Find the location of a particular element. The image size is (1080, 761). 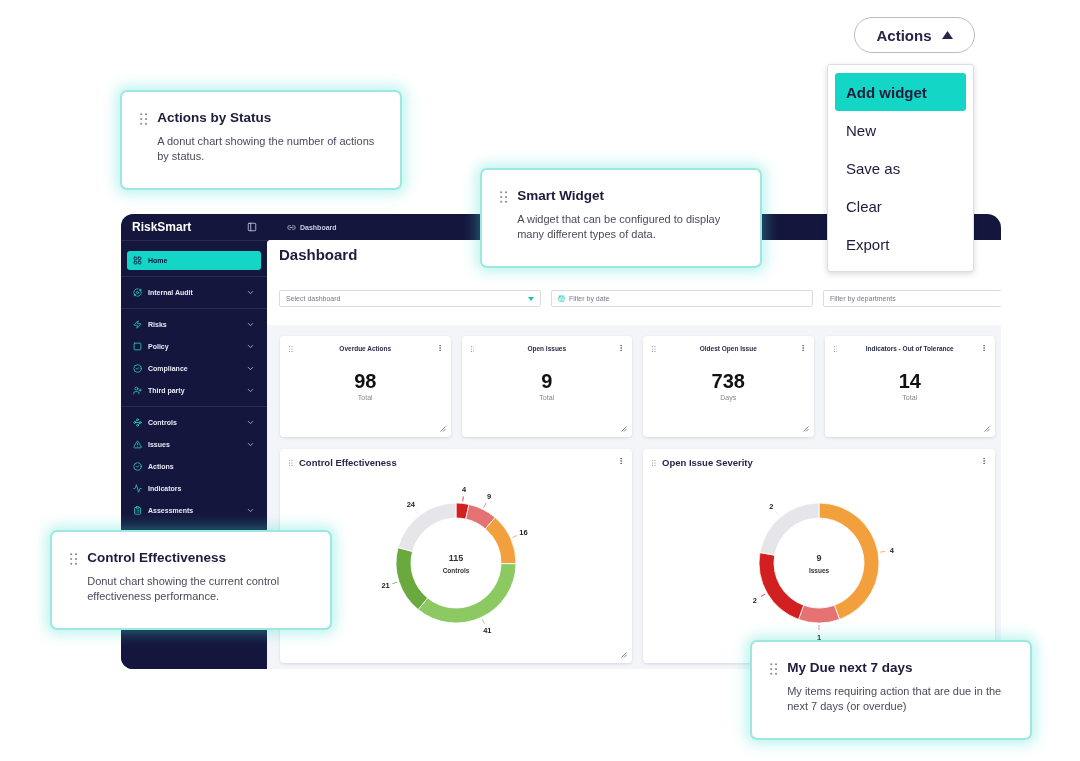

lightning-icon is located at coordinates (137, 324).